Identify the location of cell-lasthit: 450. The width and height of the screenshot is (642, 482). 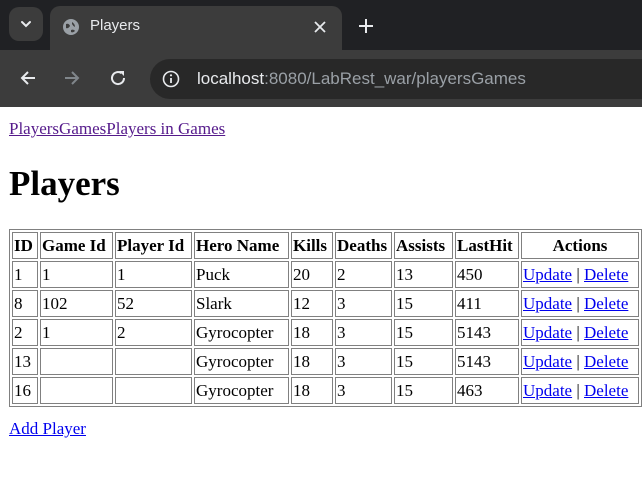
(487, 274).